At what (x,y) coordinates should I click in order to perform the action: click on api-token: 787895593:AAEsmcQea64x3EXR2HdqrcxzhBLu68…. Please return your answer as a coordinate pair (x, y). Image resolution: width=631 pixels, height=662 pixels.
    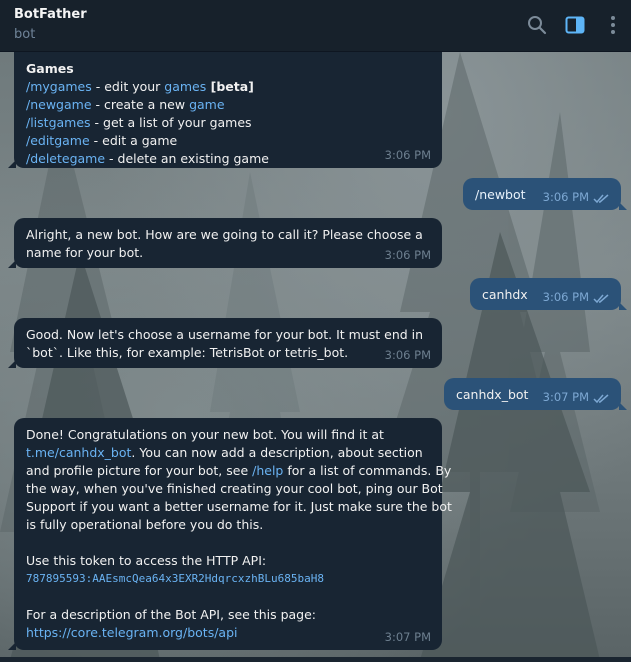
    Looking at the image, I should click on (228, 579).